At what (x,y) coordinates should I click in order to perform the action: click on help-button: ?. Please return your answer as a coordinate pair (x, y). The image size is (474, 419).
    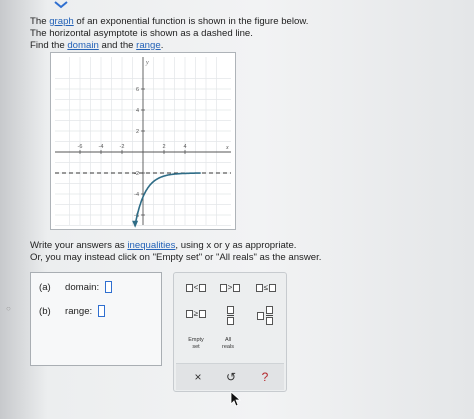
    Looking at the image, I should click on (265, 377).